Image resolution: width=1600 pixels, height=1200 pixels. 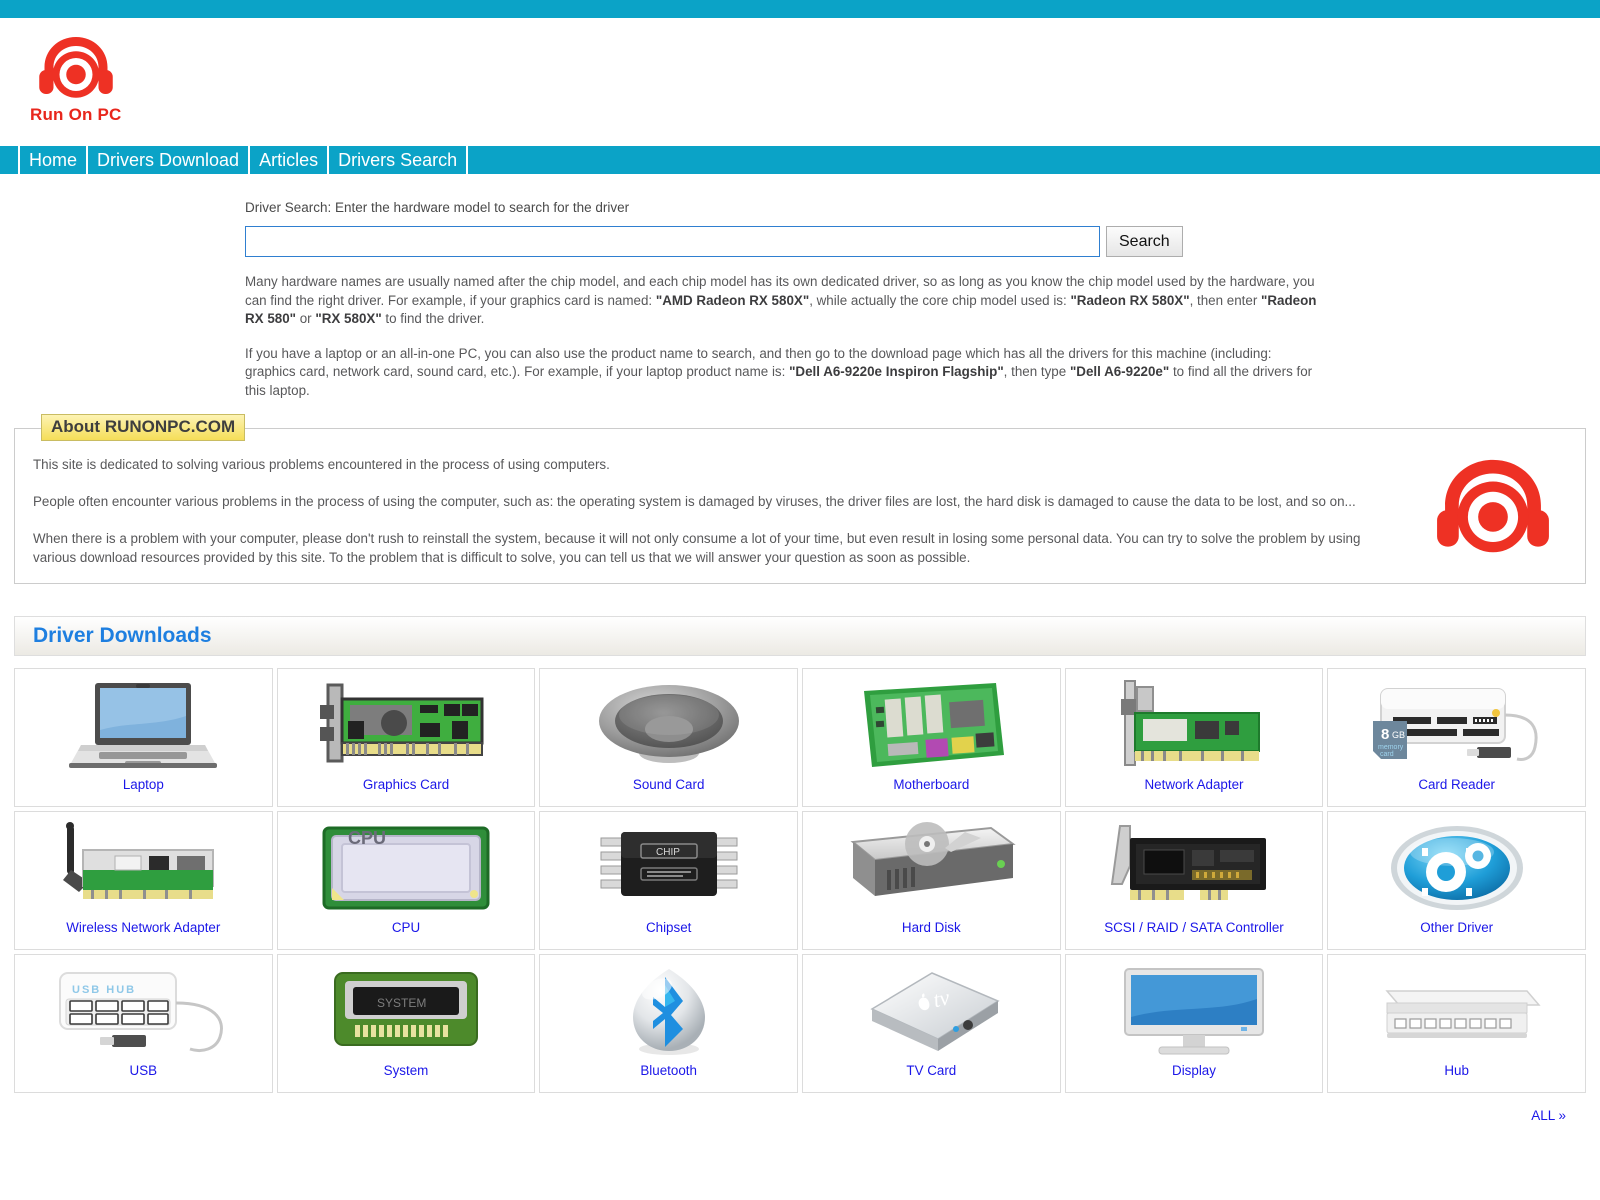 I want to click on category-label: Motherboard, so click(x=931, y=784).